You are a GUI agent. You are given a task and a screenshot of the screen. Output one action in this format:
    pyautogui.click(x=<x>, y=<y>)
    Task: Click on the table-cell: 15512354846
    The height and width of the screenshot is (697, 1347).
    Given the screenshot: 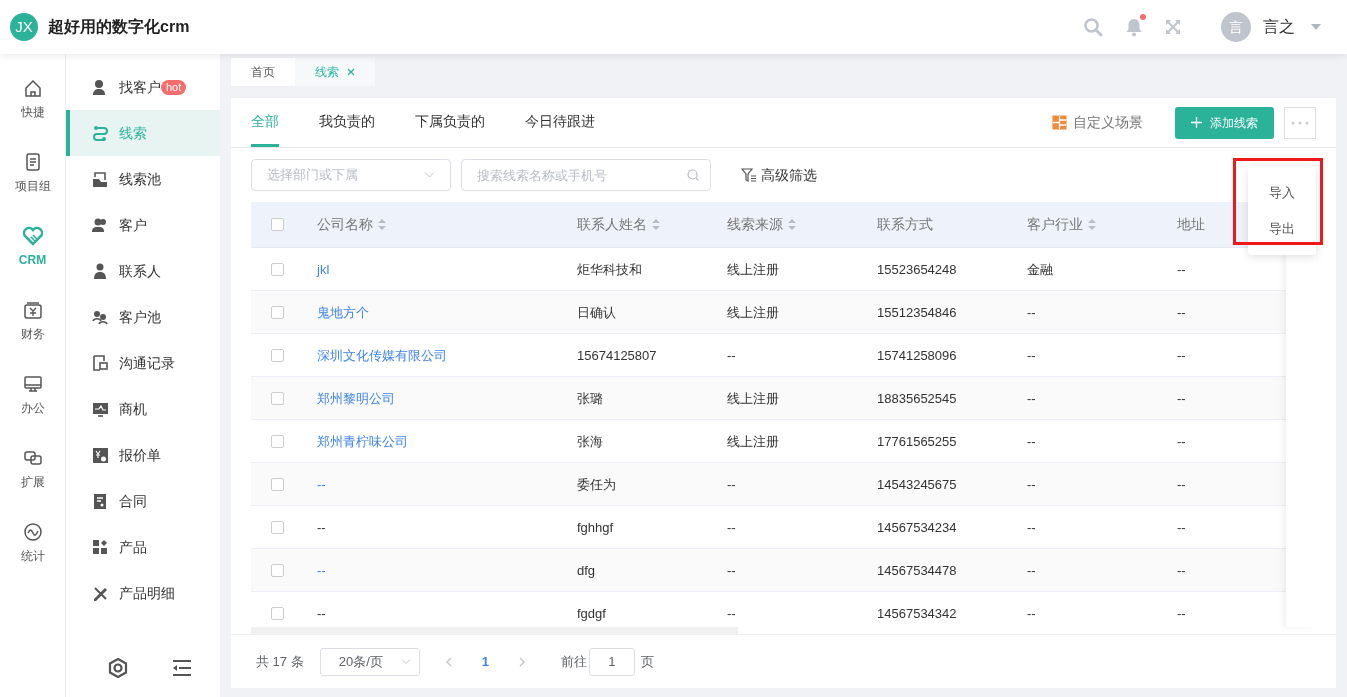 What is the action you would take?
    pyautogui.click(x=917, y=312)
    